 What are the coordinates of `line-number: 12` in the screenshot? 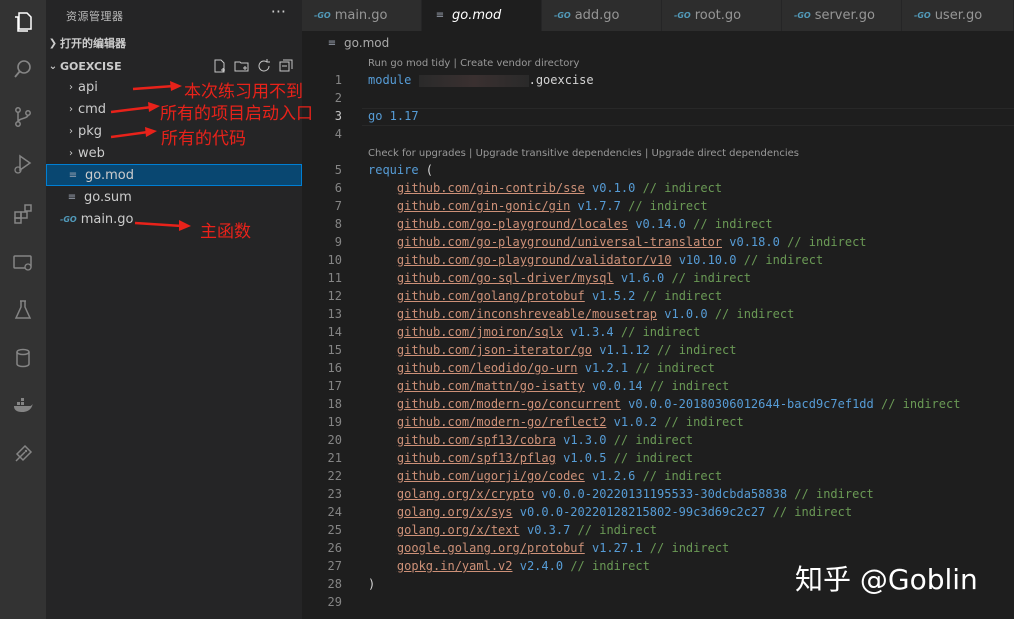 It's located at (334, 296).